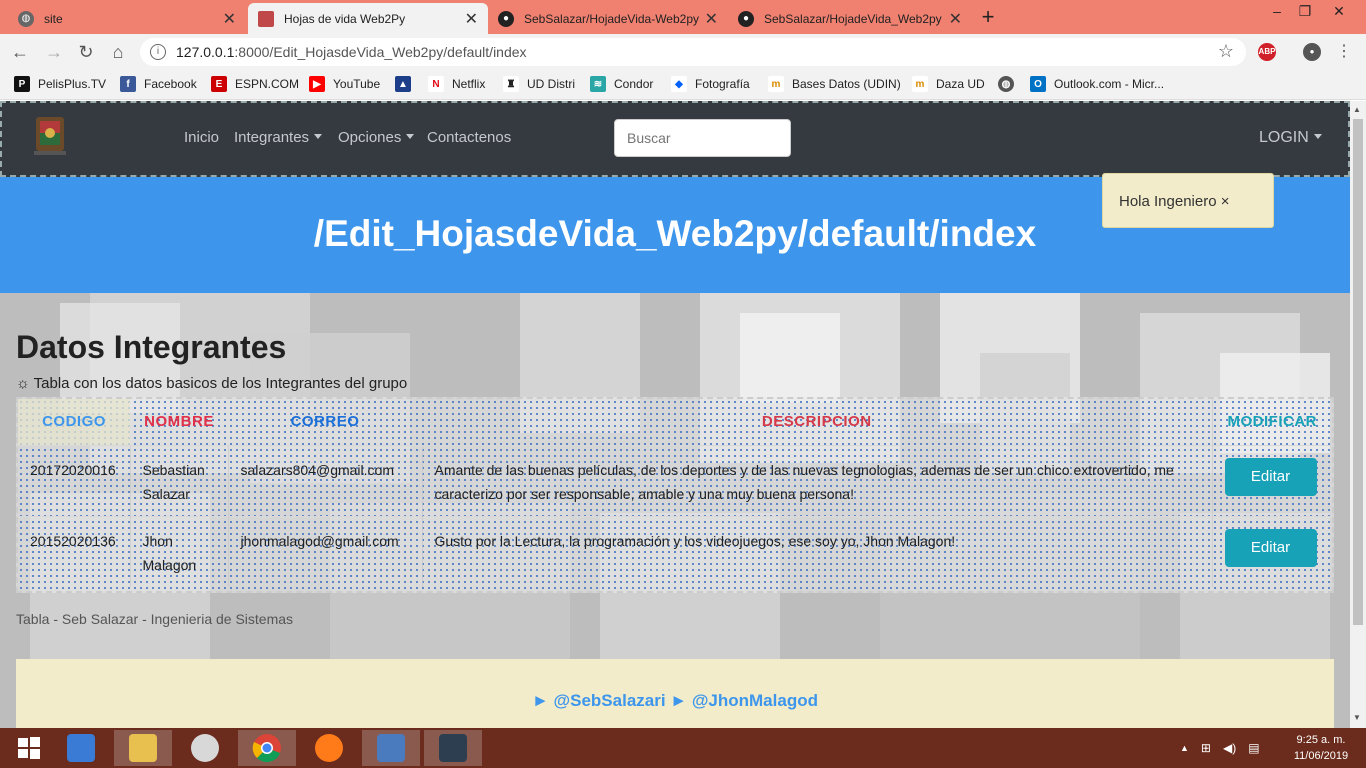  Describe the element at coordinates (1344, 52) in the screenshot. I see `chrome-menu-icon: ⋮` at that location.